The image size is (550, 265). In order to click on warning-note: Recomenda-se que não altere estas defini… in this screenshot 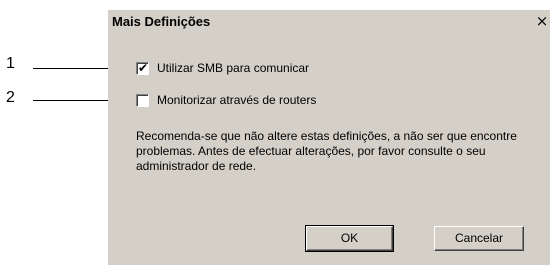, I will do `click(326, 151)`.